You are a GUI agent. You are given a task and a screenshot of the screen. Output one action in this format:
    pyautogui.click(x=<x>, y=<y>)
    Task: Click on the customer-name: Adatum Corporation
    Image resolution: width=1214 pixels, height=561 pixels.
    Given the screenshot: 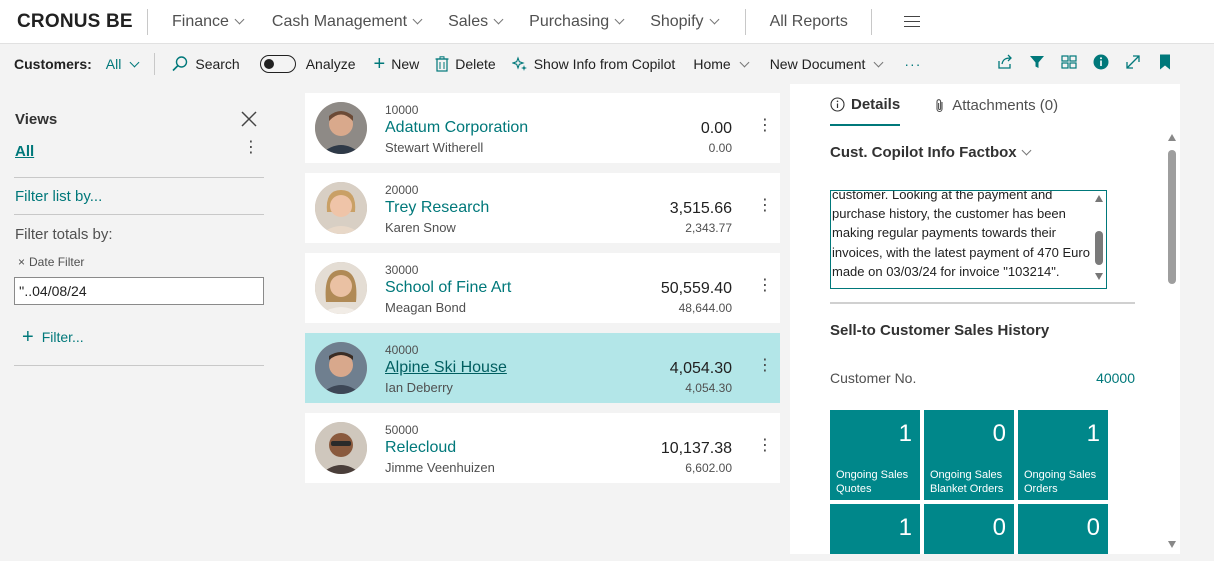 What is the action you would take?
    pyautogui.click(x=456, y=128)
    